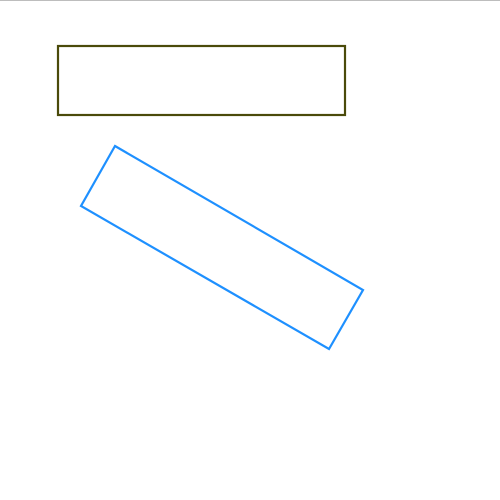 Image resolution: width=500 pixels, height=500 pixels. Describe the element at coordinates (201, 80) in the screenshot. I see `axis-aligned-rectangle` at that location.